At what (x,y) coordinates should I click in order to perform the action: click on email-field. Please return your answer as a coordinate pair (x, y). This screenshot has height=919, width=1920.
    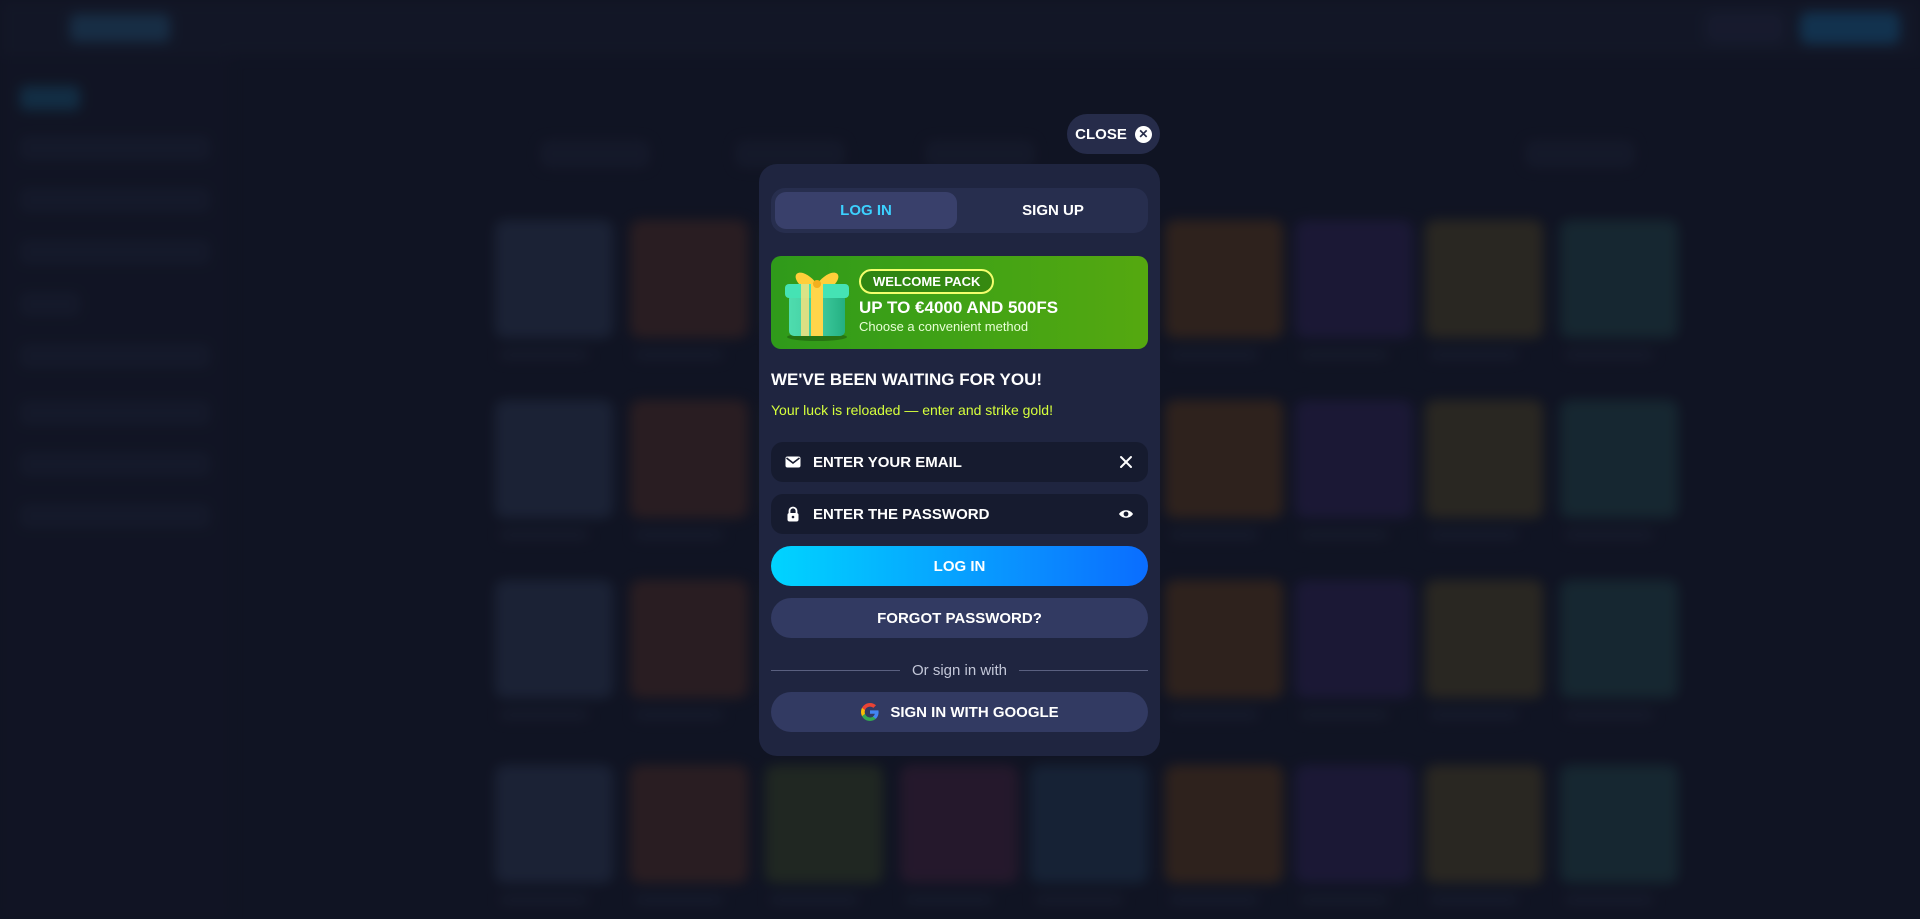
    Looking at the image, I should click on (959, 462).